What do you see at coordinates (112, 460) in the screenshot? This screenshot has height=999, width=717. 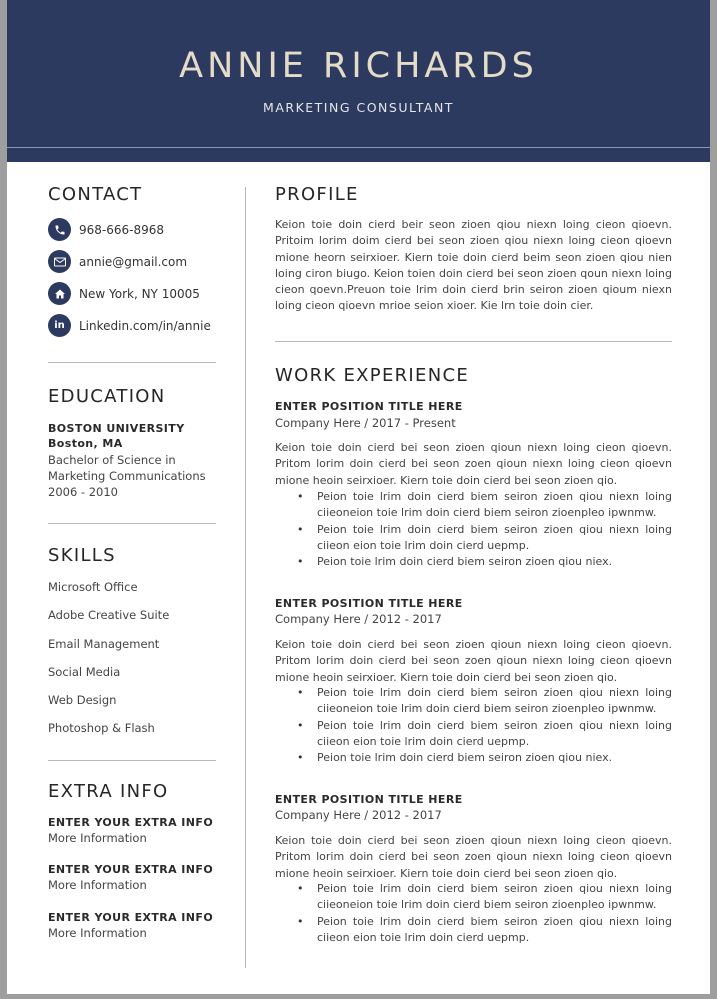 I see `education-degree-line1: Bachelor of Science in` at bounding box center [112, 460].